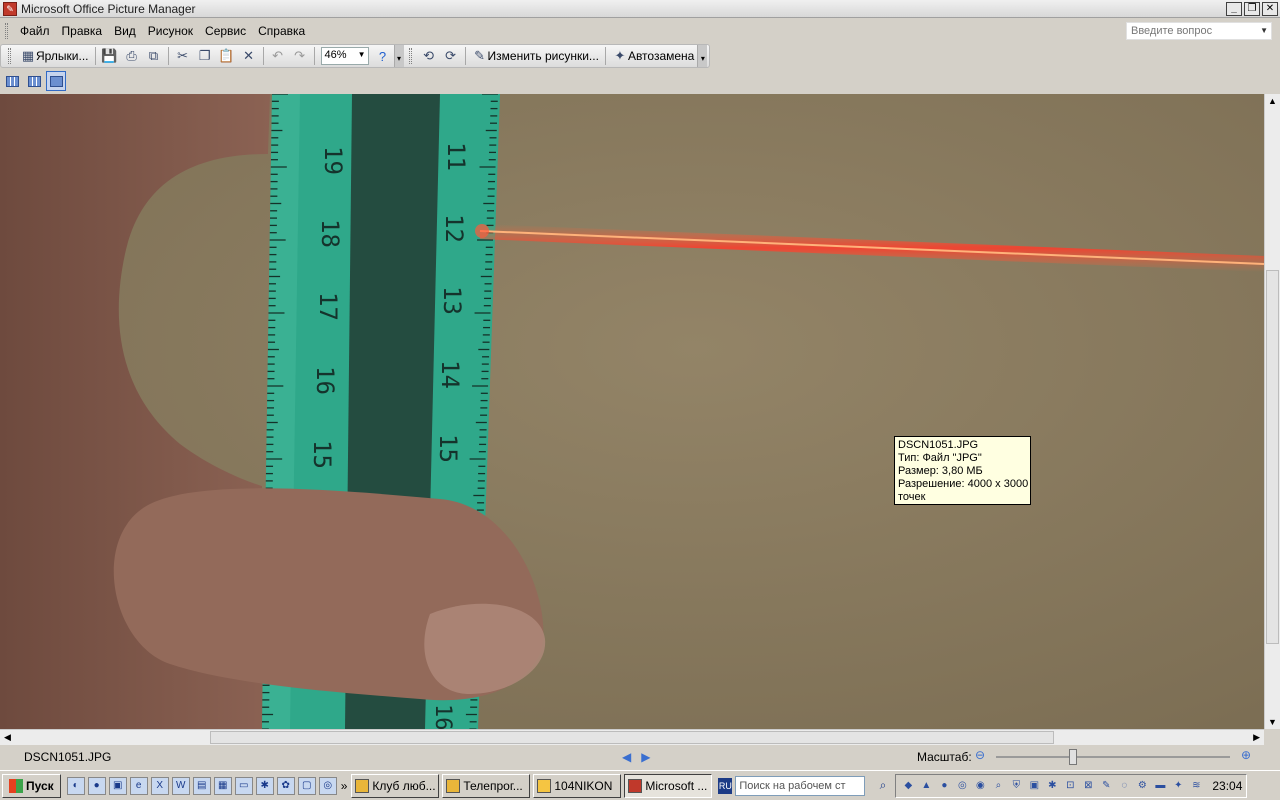 The image size is (1280, 800). I want to click on tray-icon: ⌕, so click(998, 786).